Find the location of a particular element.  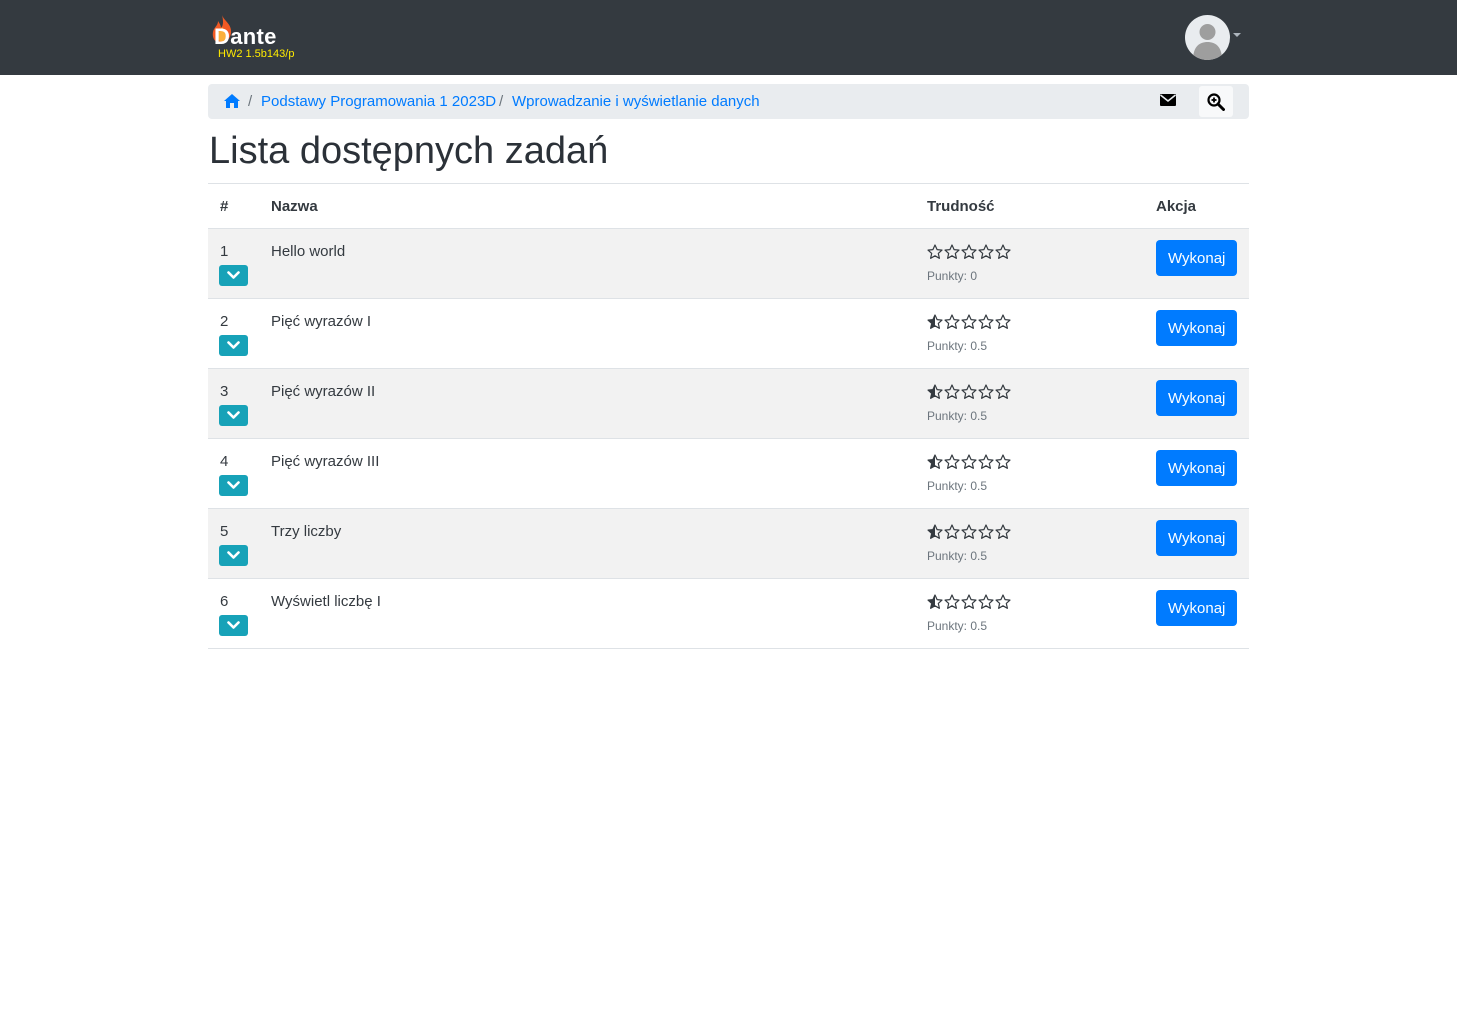

cell-num: 1 is located at coordinates (233, 263).